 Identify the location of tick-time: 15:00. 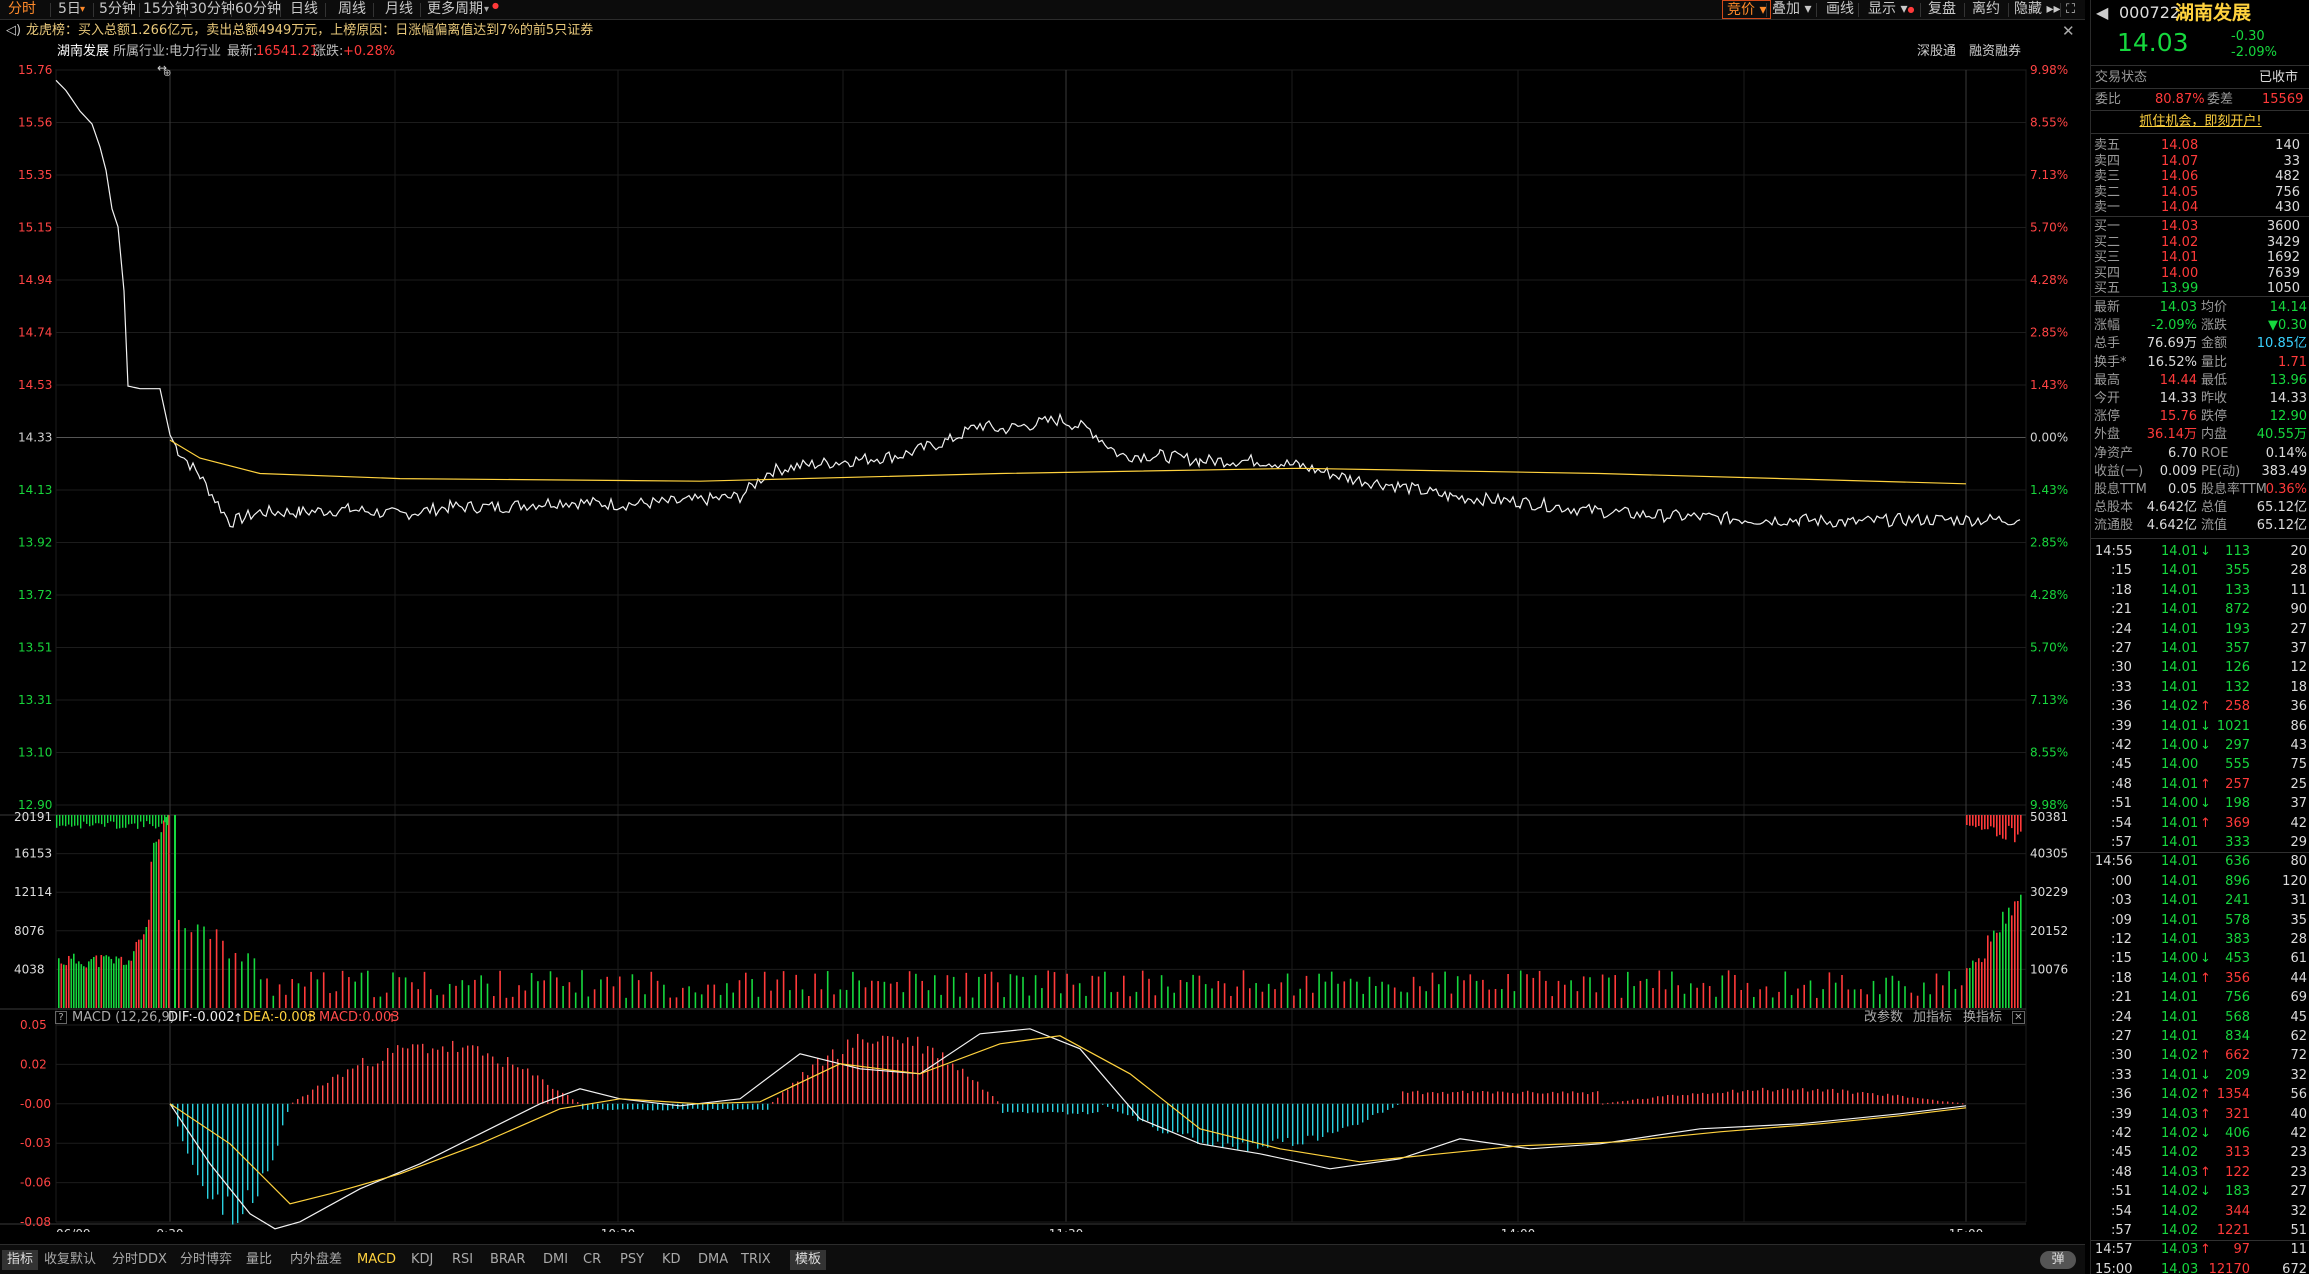
(2114, 1267).